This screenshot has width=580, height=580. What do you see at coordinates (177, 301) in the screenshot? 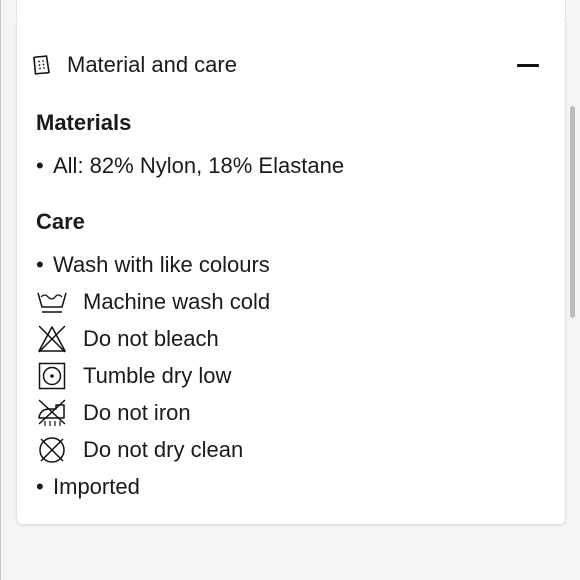
I see `care-instruction-label: Machine wash cold` at bounding box center [177, 301].